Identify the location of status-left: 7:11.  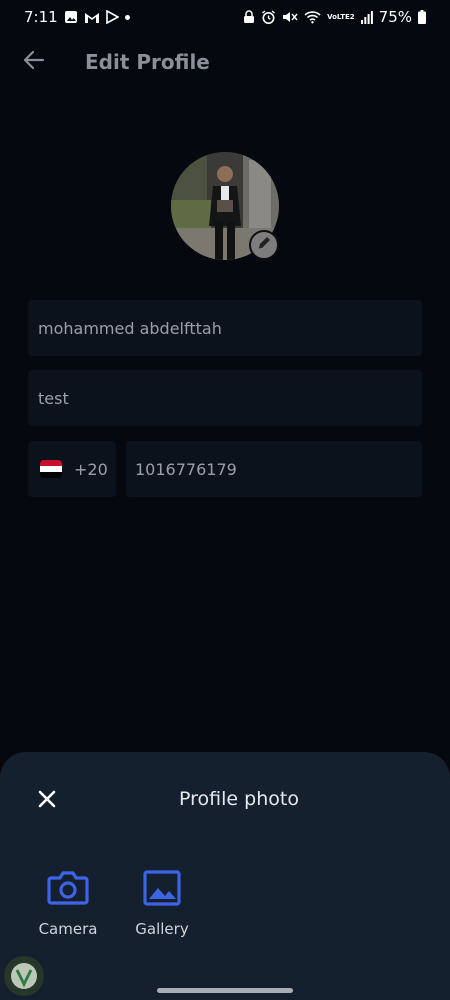
(77, 17).